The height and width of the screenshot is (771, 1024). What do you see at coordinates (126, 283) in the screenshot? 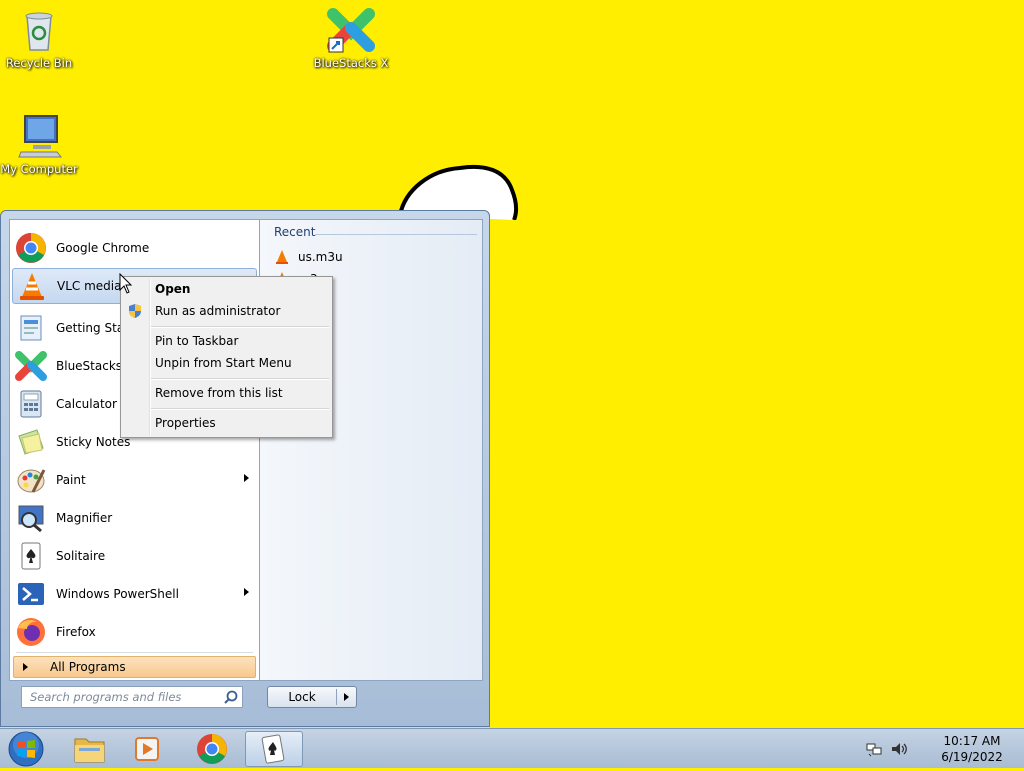
I see `mouse-cursor-icon` at bounding box center [126, 283].